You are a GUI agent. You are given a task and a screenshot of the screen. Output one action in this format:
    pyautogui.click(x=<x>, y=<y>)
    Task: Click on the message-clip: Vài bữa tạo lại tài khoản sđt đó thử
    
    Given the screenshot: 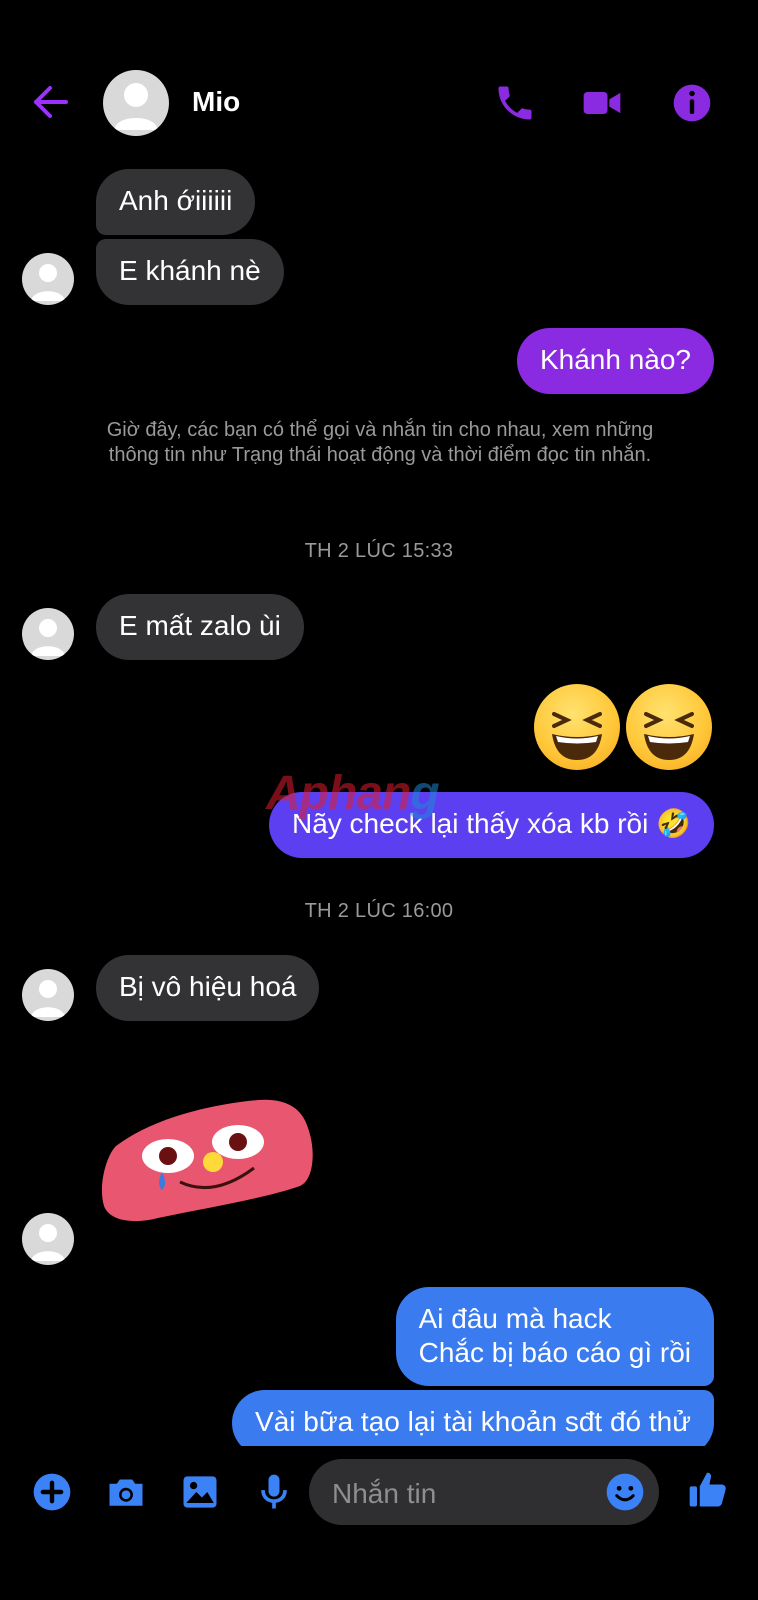 What is the action you would take?
    pyautogui.click(x=379, y=1418)
    